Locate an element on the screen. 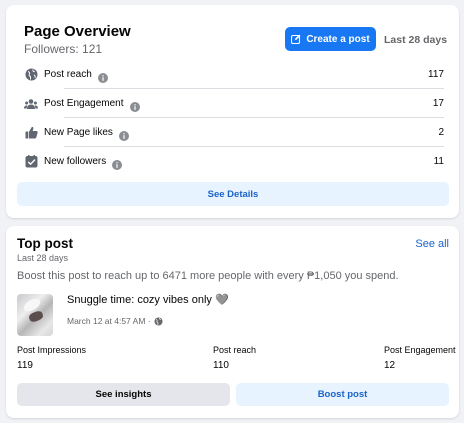  metric-label: Post Engagement is located at coordinates (84, 103).